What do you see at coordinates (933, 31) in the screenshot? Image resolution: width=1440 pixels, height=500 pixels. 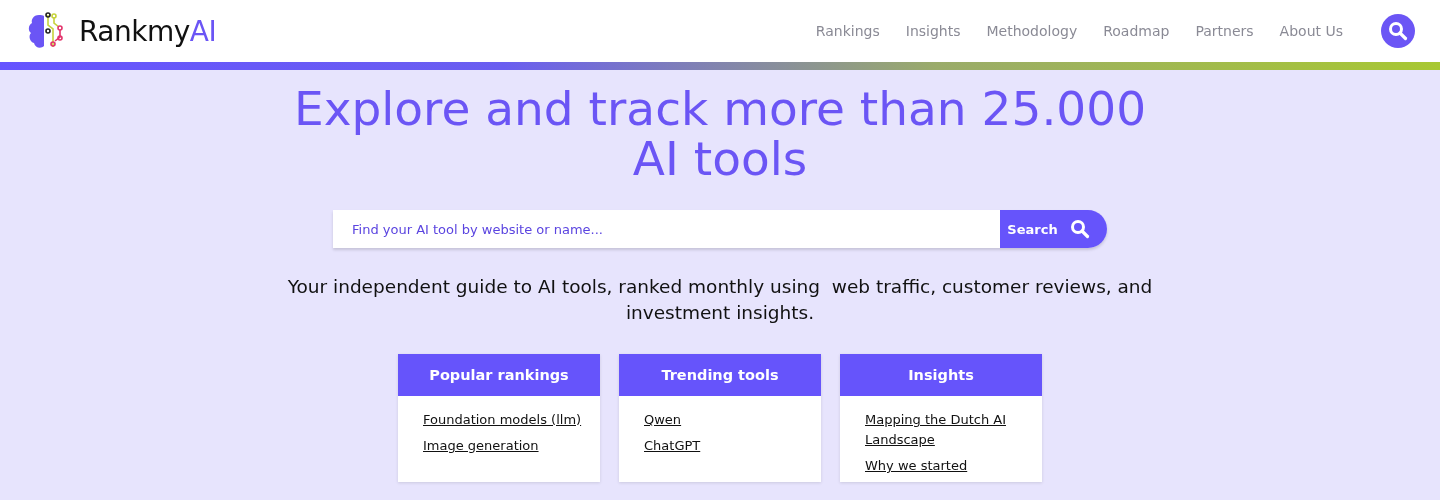 I see `nav-link: Insights` at bounding box center [933, 31].